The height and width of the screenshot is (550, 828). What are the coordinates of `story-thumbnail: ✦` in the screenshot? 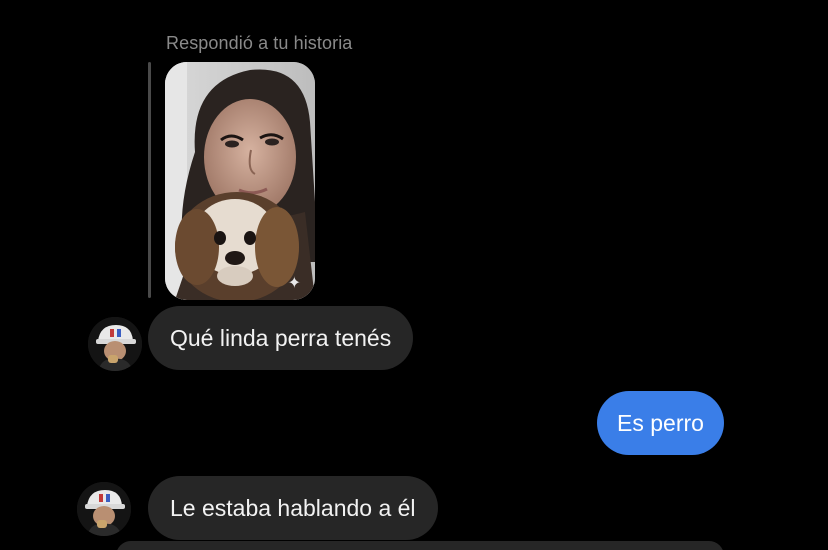 It's located at (240, 181).